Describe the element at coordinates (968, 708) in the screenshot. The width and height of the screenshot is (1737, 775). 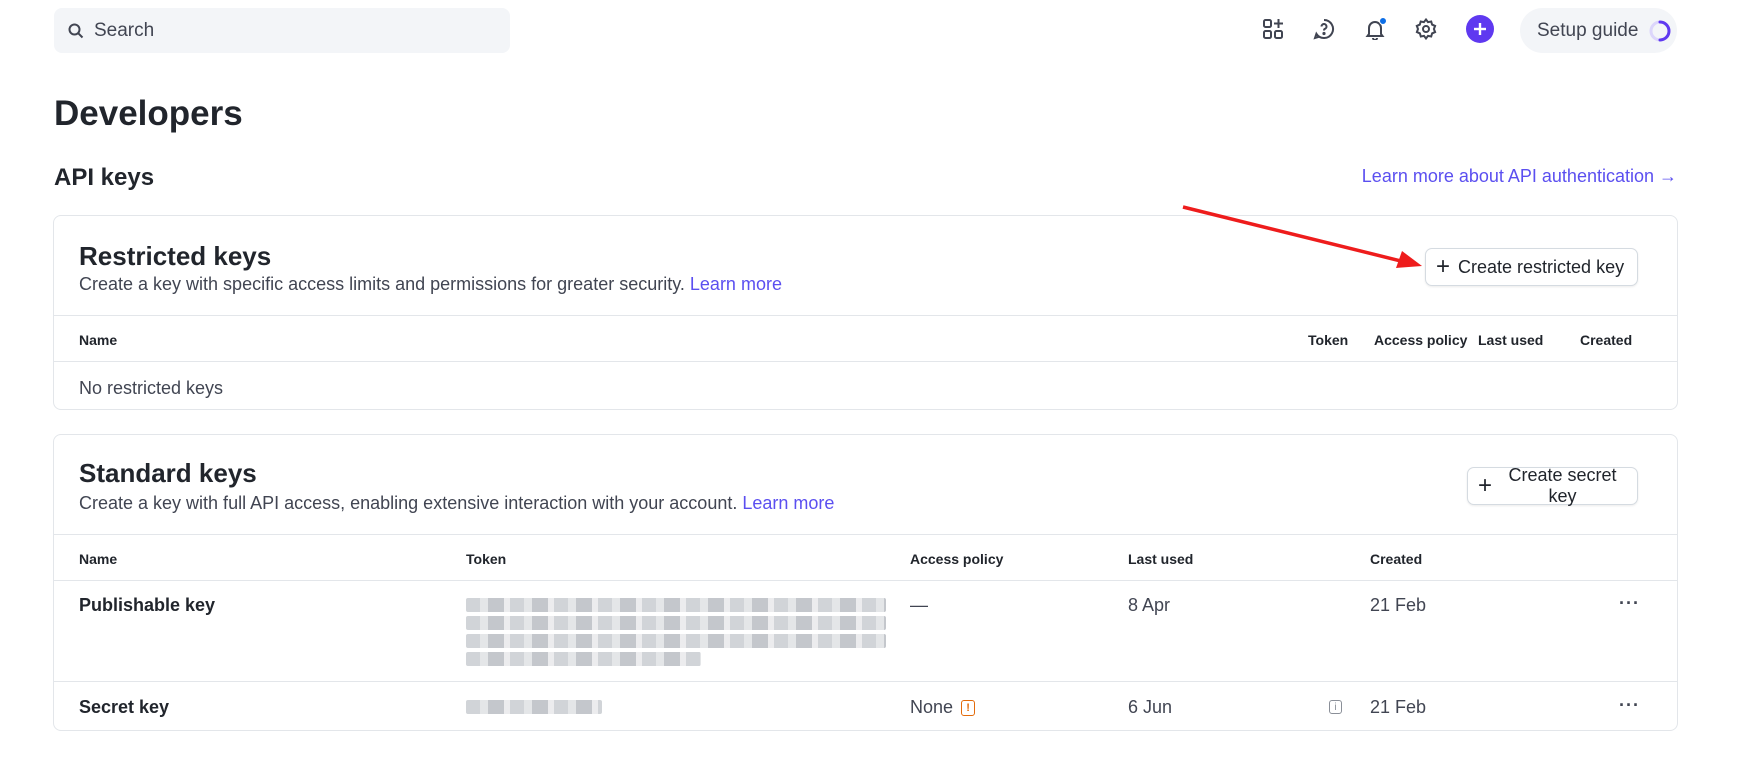
I see `warning-icon: !` at that location.